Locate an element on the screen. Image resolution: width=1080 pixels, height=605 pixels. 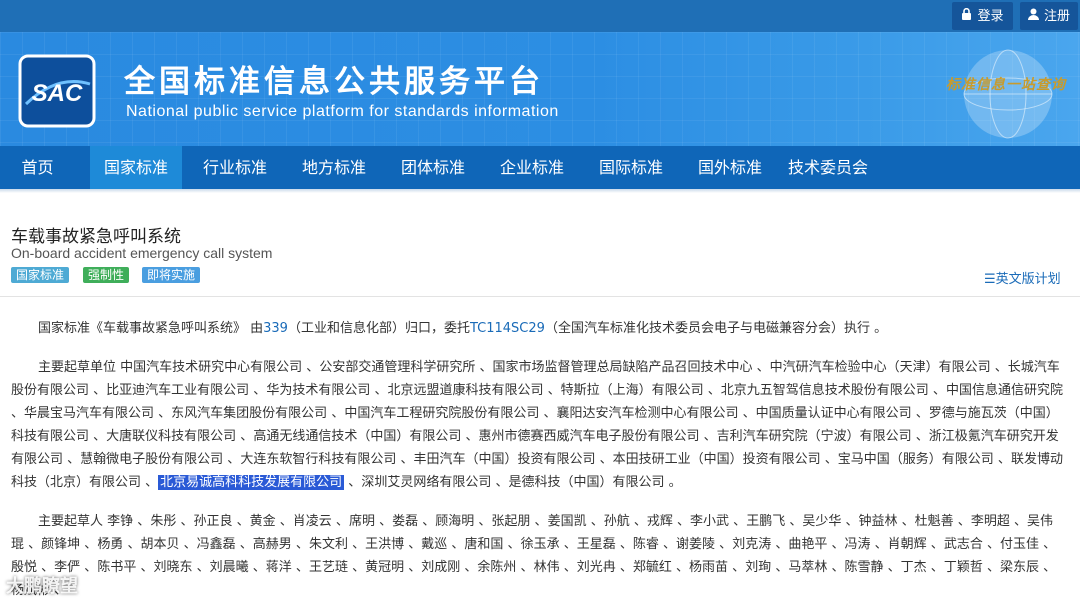
highlighted-unit: 北京易诚高科科技发展有限公司 is located at coordinates (251, 482).